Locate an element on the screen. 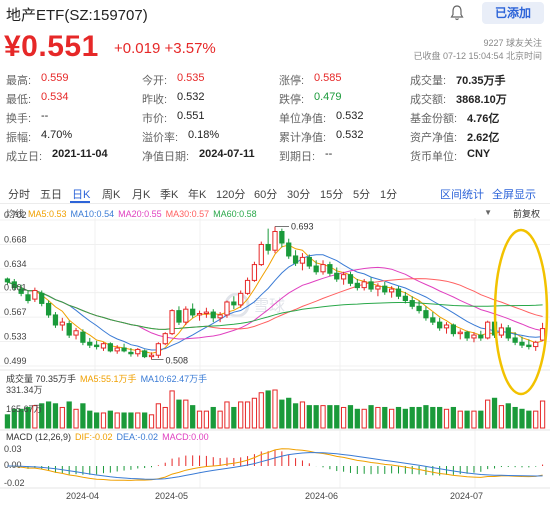 This screenshot has height=505, width=550. date-axis-label: 2024-05 is located at coordinates (171, 496).